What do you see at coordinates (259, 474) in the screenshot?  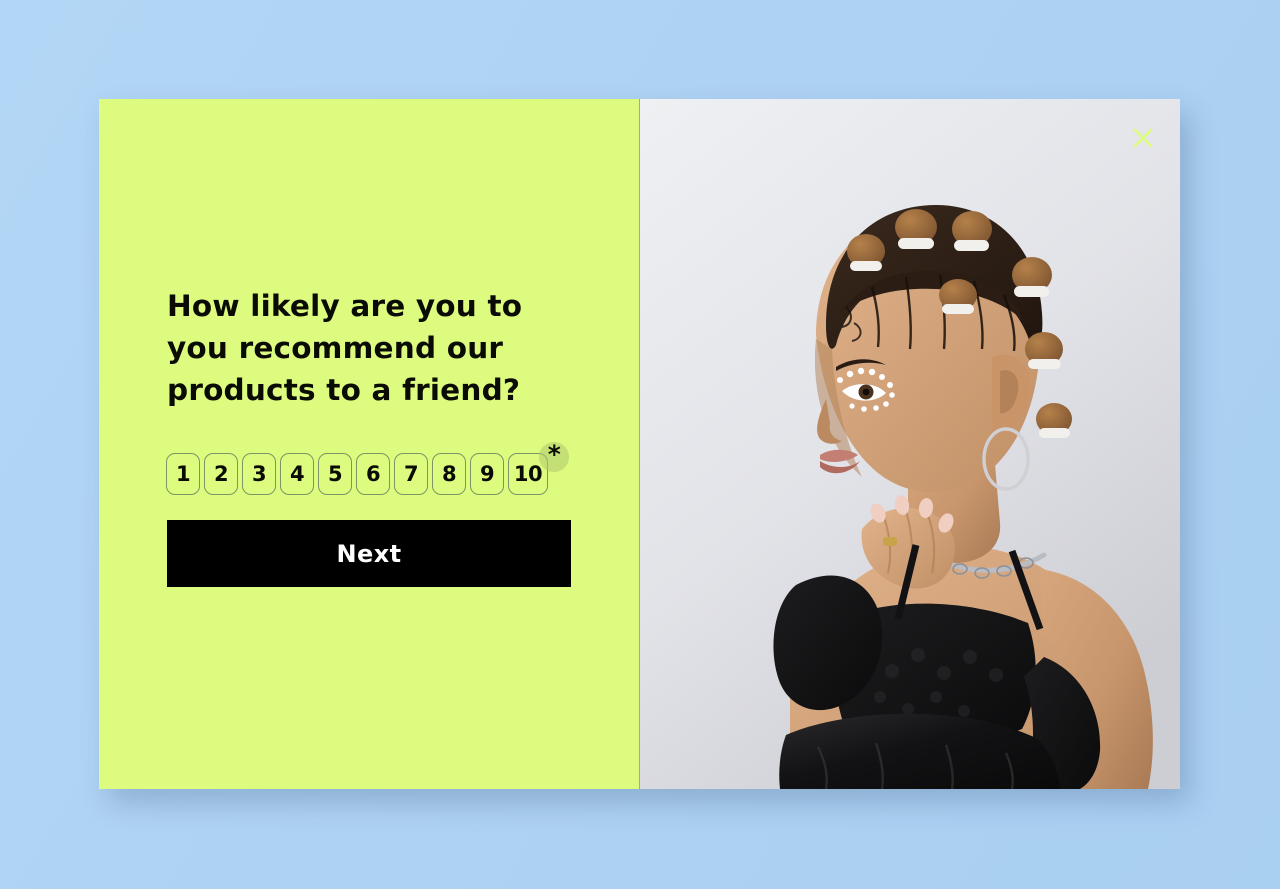 I see `rating-option-3: 3` at bounding box center [259, 474].